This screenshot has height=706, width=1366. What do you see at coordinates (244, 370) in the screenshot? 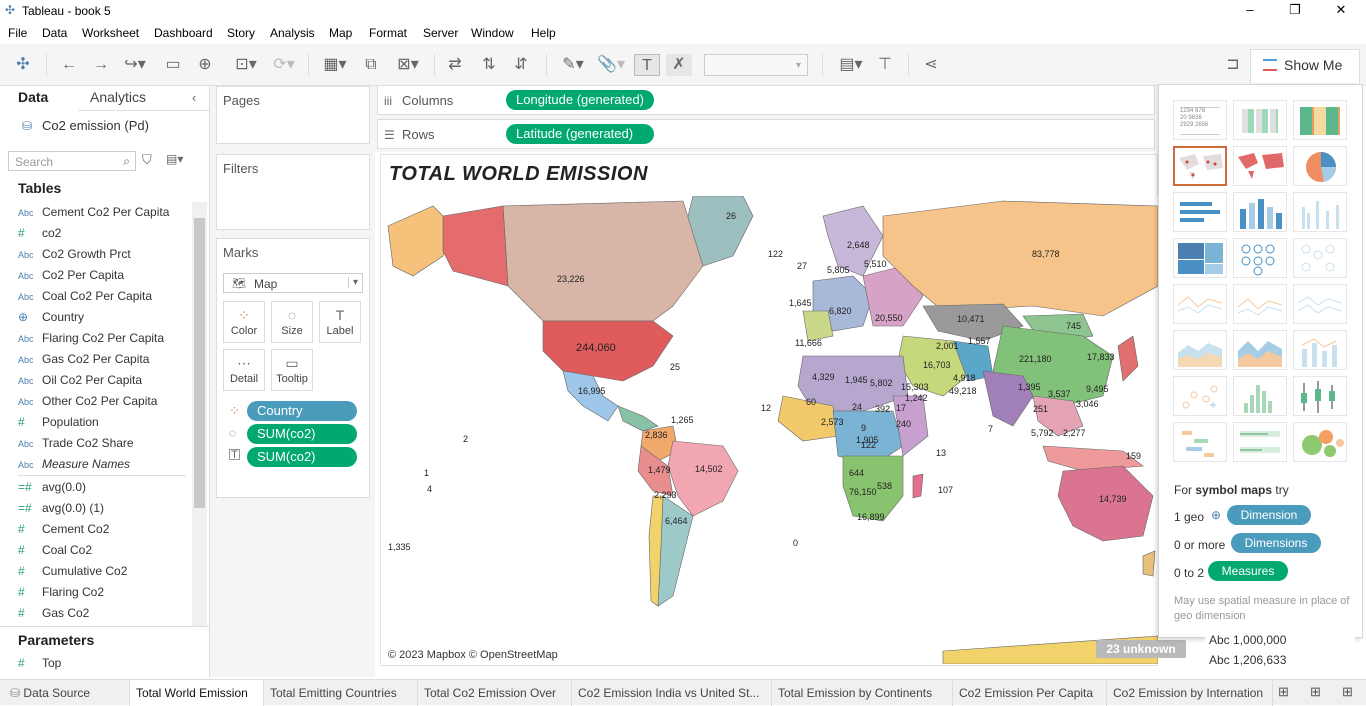
I see `detail-button: ⋯ Detail` at bounding box center [244, 370].